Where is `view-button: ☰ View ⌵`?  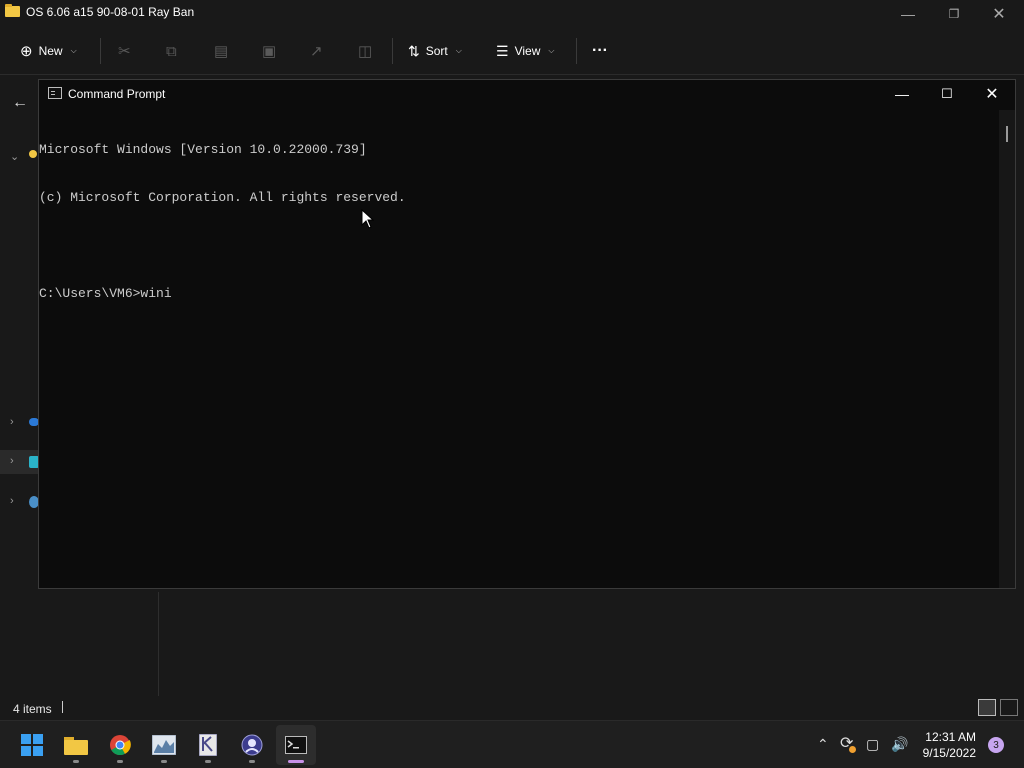 view-button: ☰ View ⌵ is located at coordinates (525, 51).